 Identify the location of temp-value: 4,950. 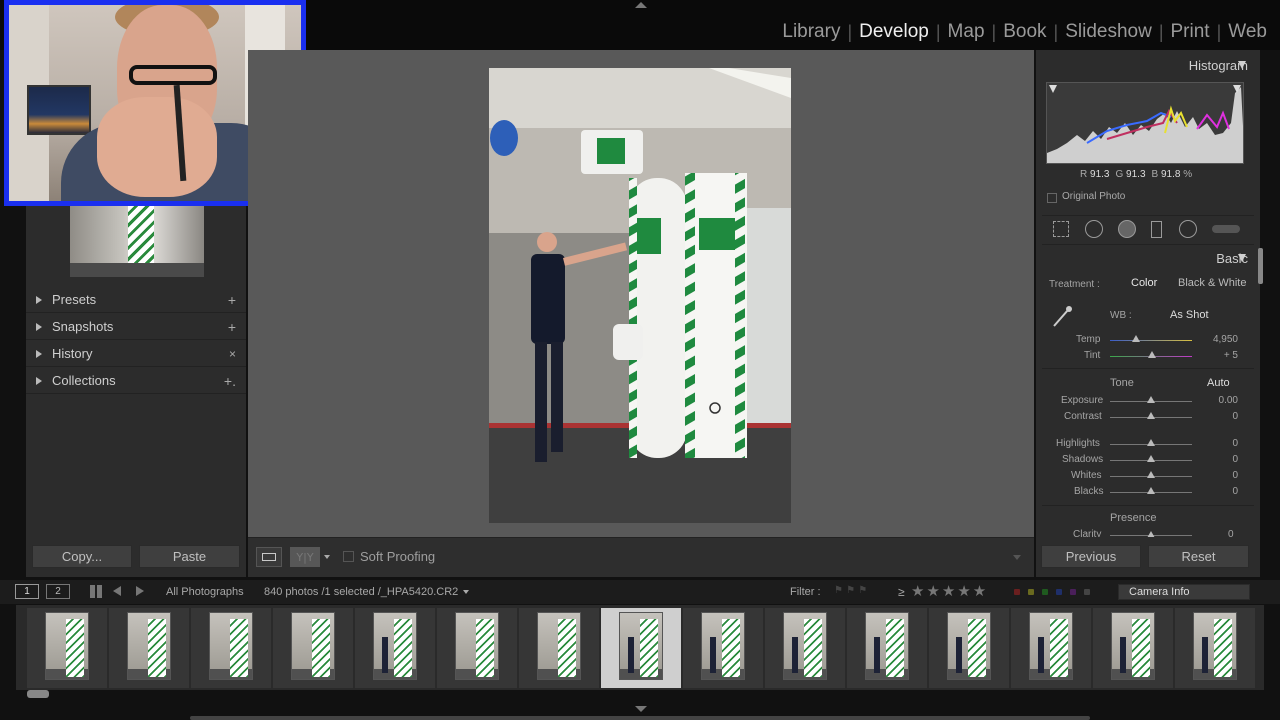
(1225, 339).